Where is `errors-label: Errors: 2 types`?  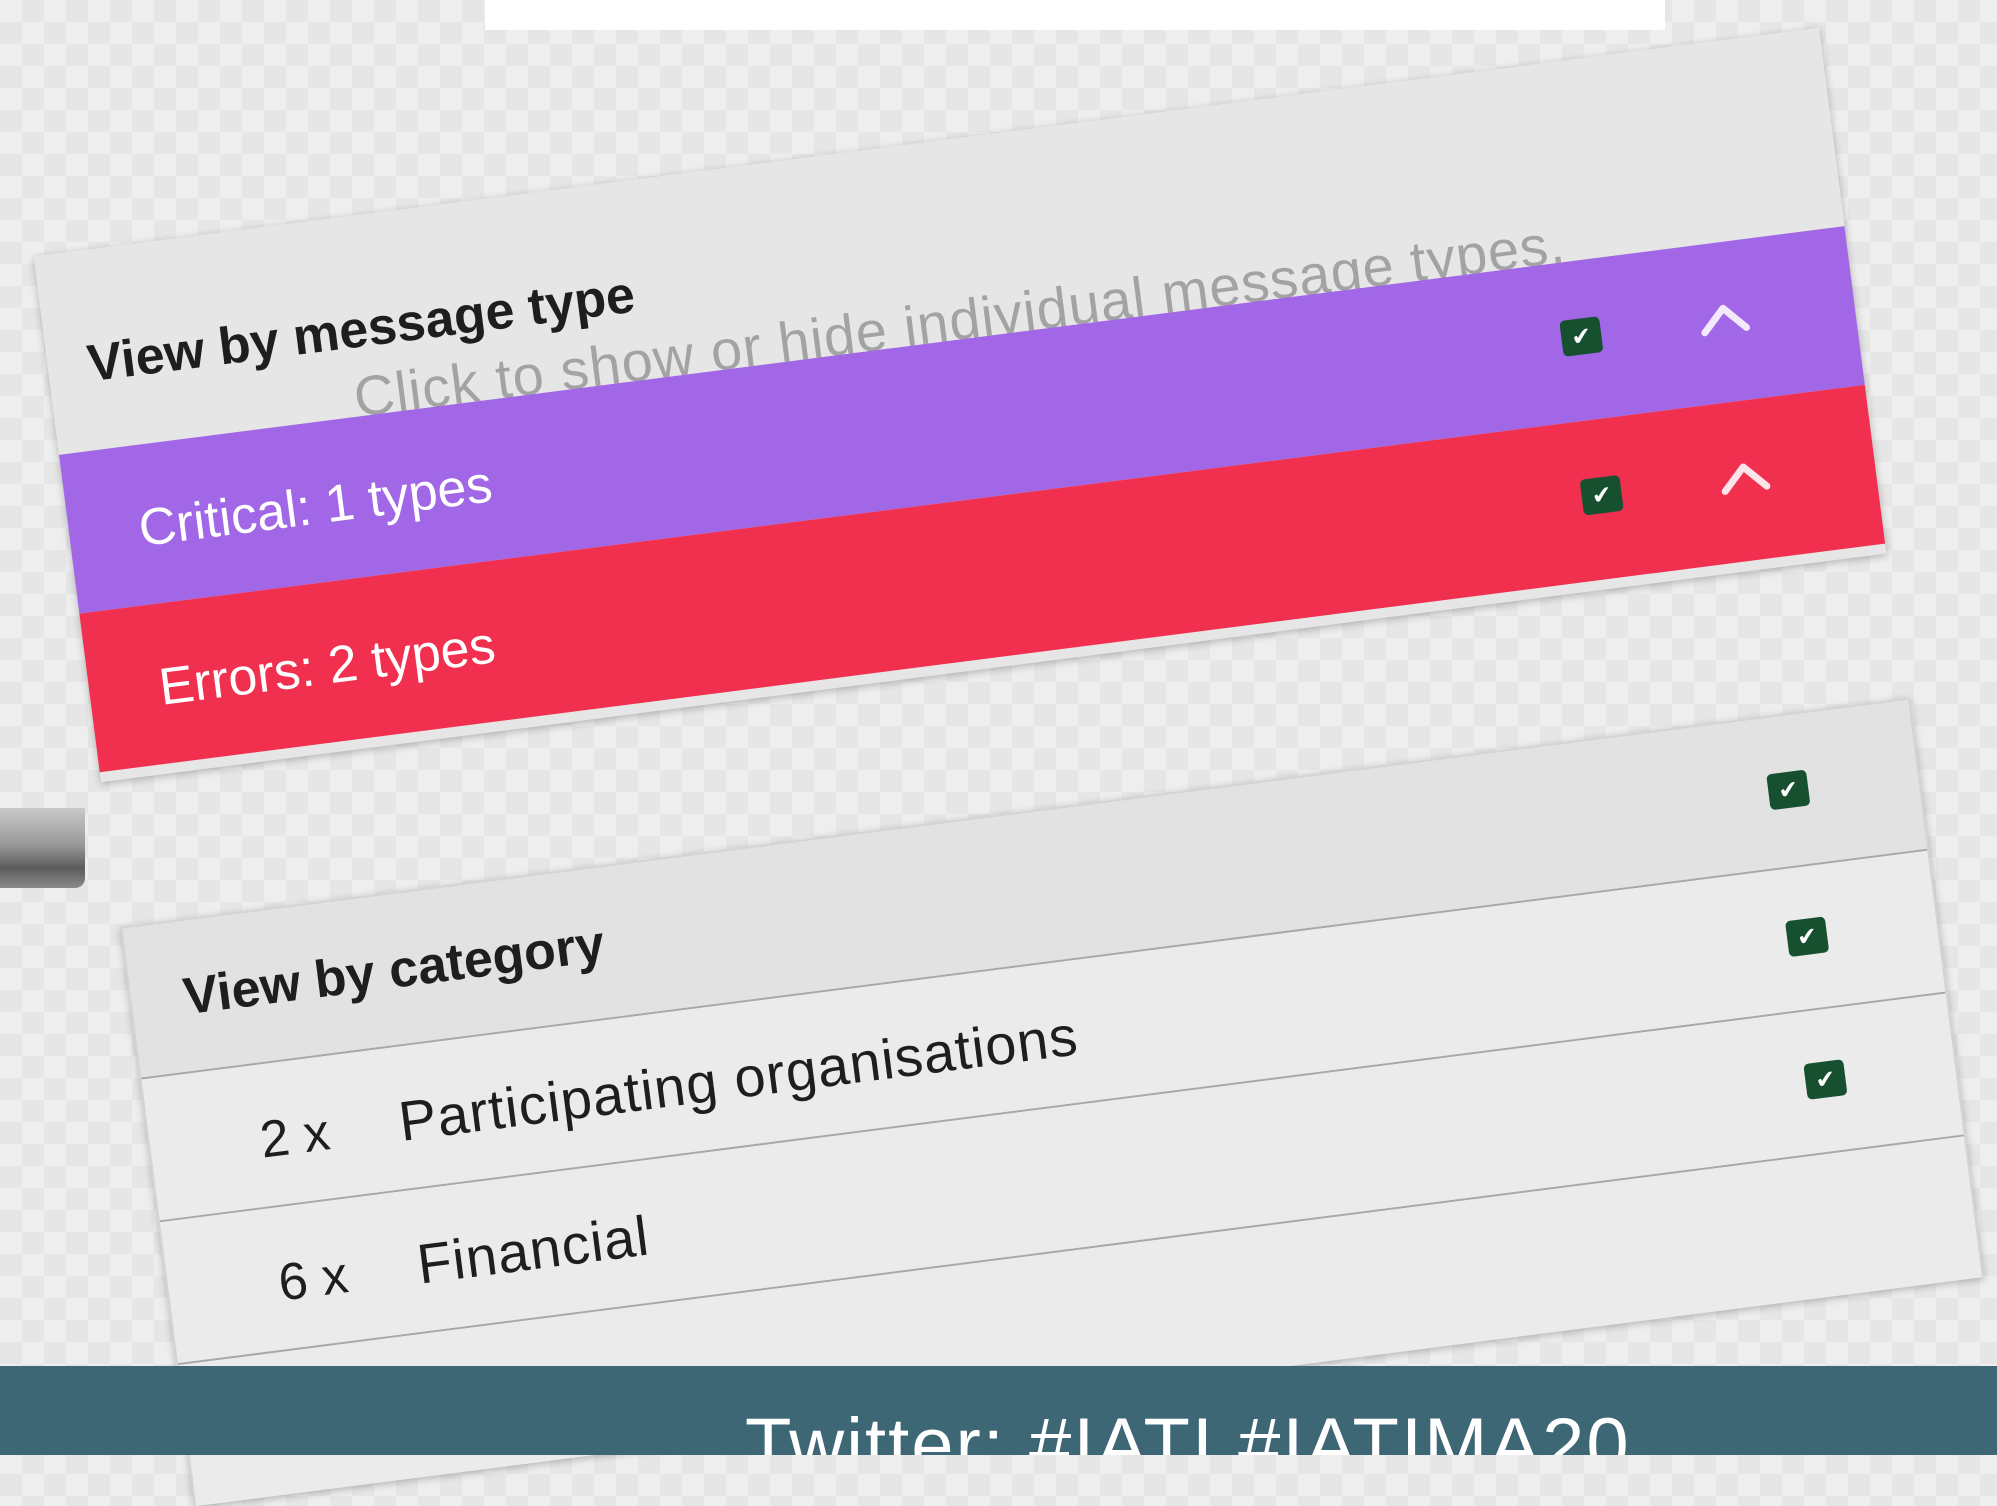 errors-label: Errors: 2 types is located at coordinates (327, 666).